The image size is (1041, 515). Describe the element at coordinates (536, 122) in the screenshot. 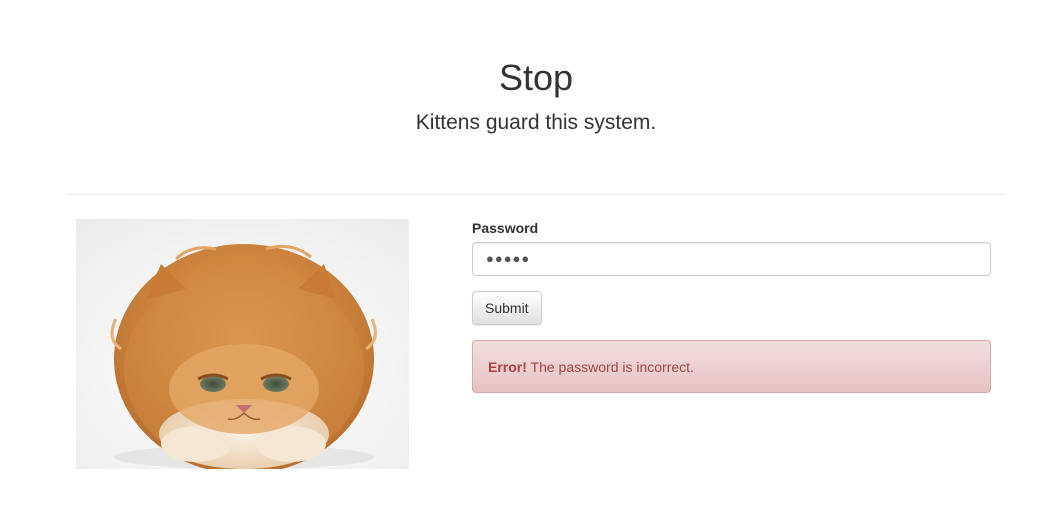

I see `page-subtitle: Kittens guard this system.` at that location.